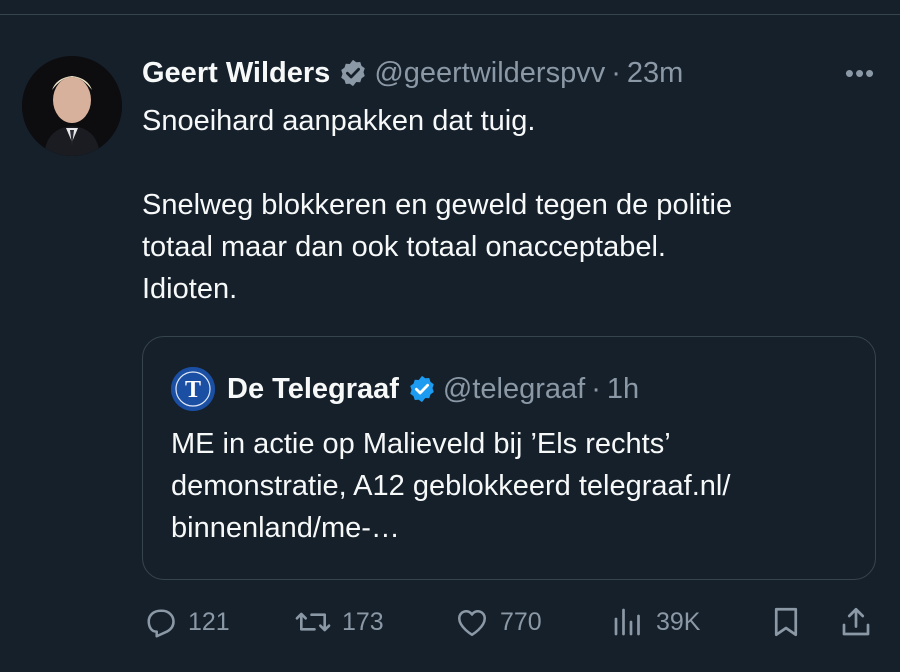 Image resolution: width=900 pixels, height=672 pixels. What do you see at coordinates (498, 622) in the screenshot?
I see `like-button: 770` at bounding box center [498, 622].